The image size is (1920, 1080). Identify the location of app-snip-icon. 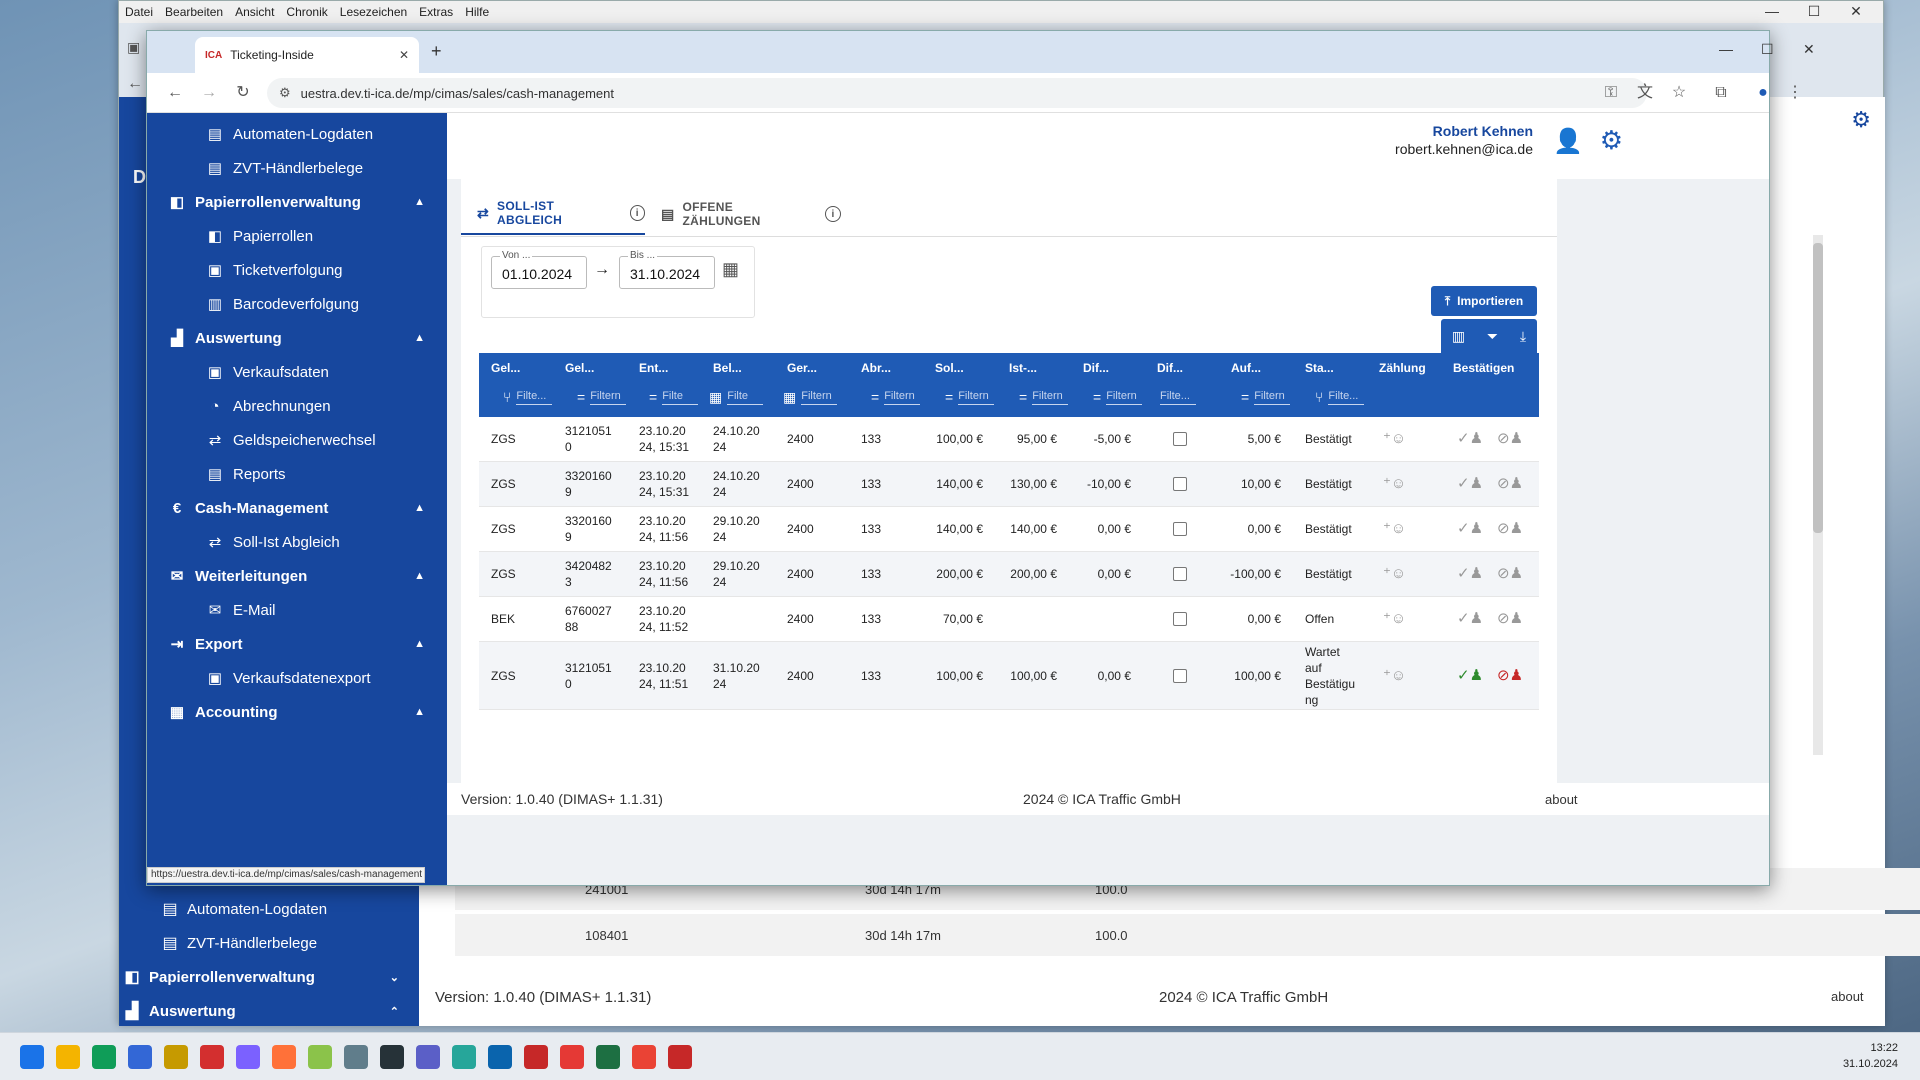
(248, 1057).